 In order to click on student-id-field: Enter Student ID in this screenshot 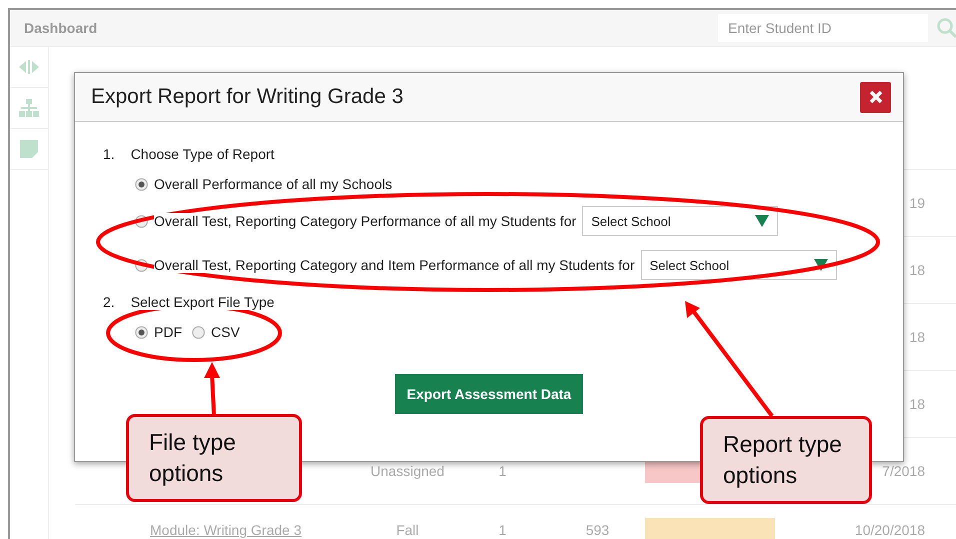, I will do `click(823, 28)`.